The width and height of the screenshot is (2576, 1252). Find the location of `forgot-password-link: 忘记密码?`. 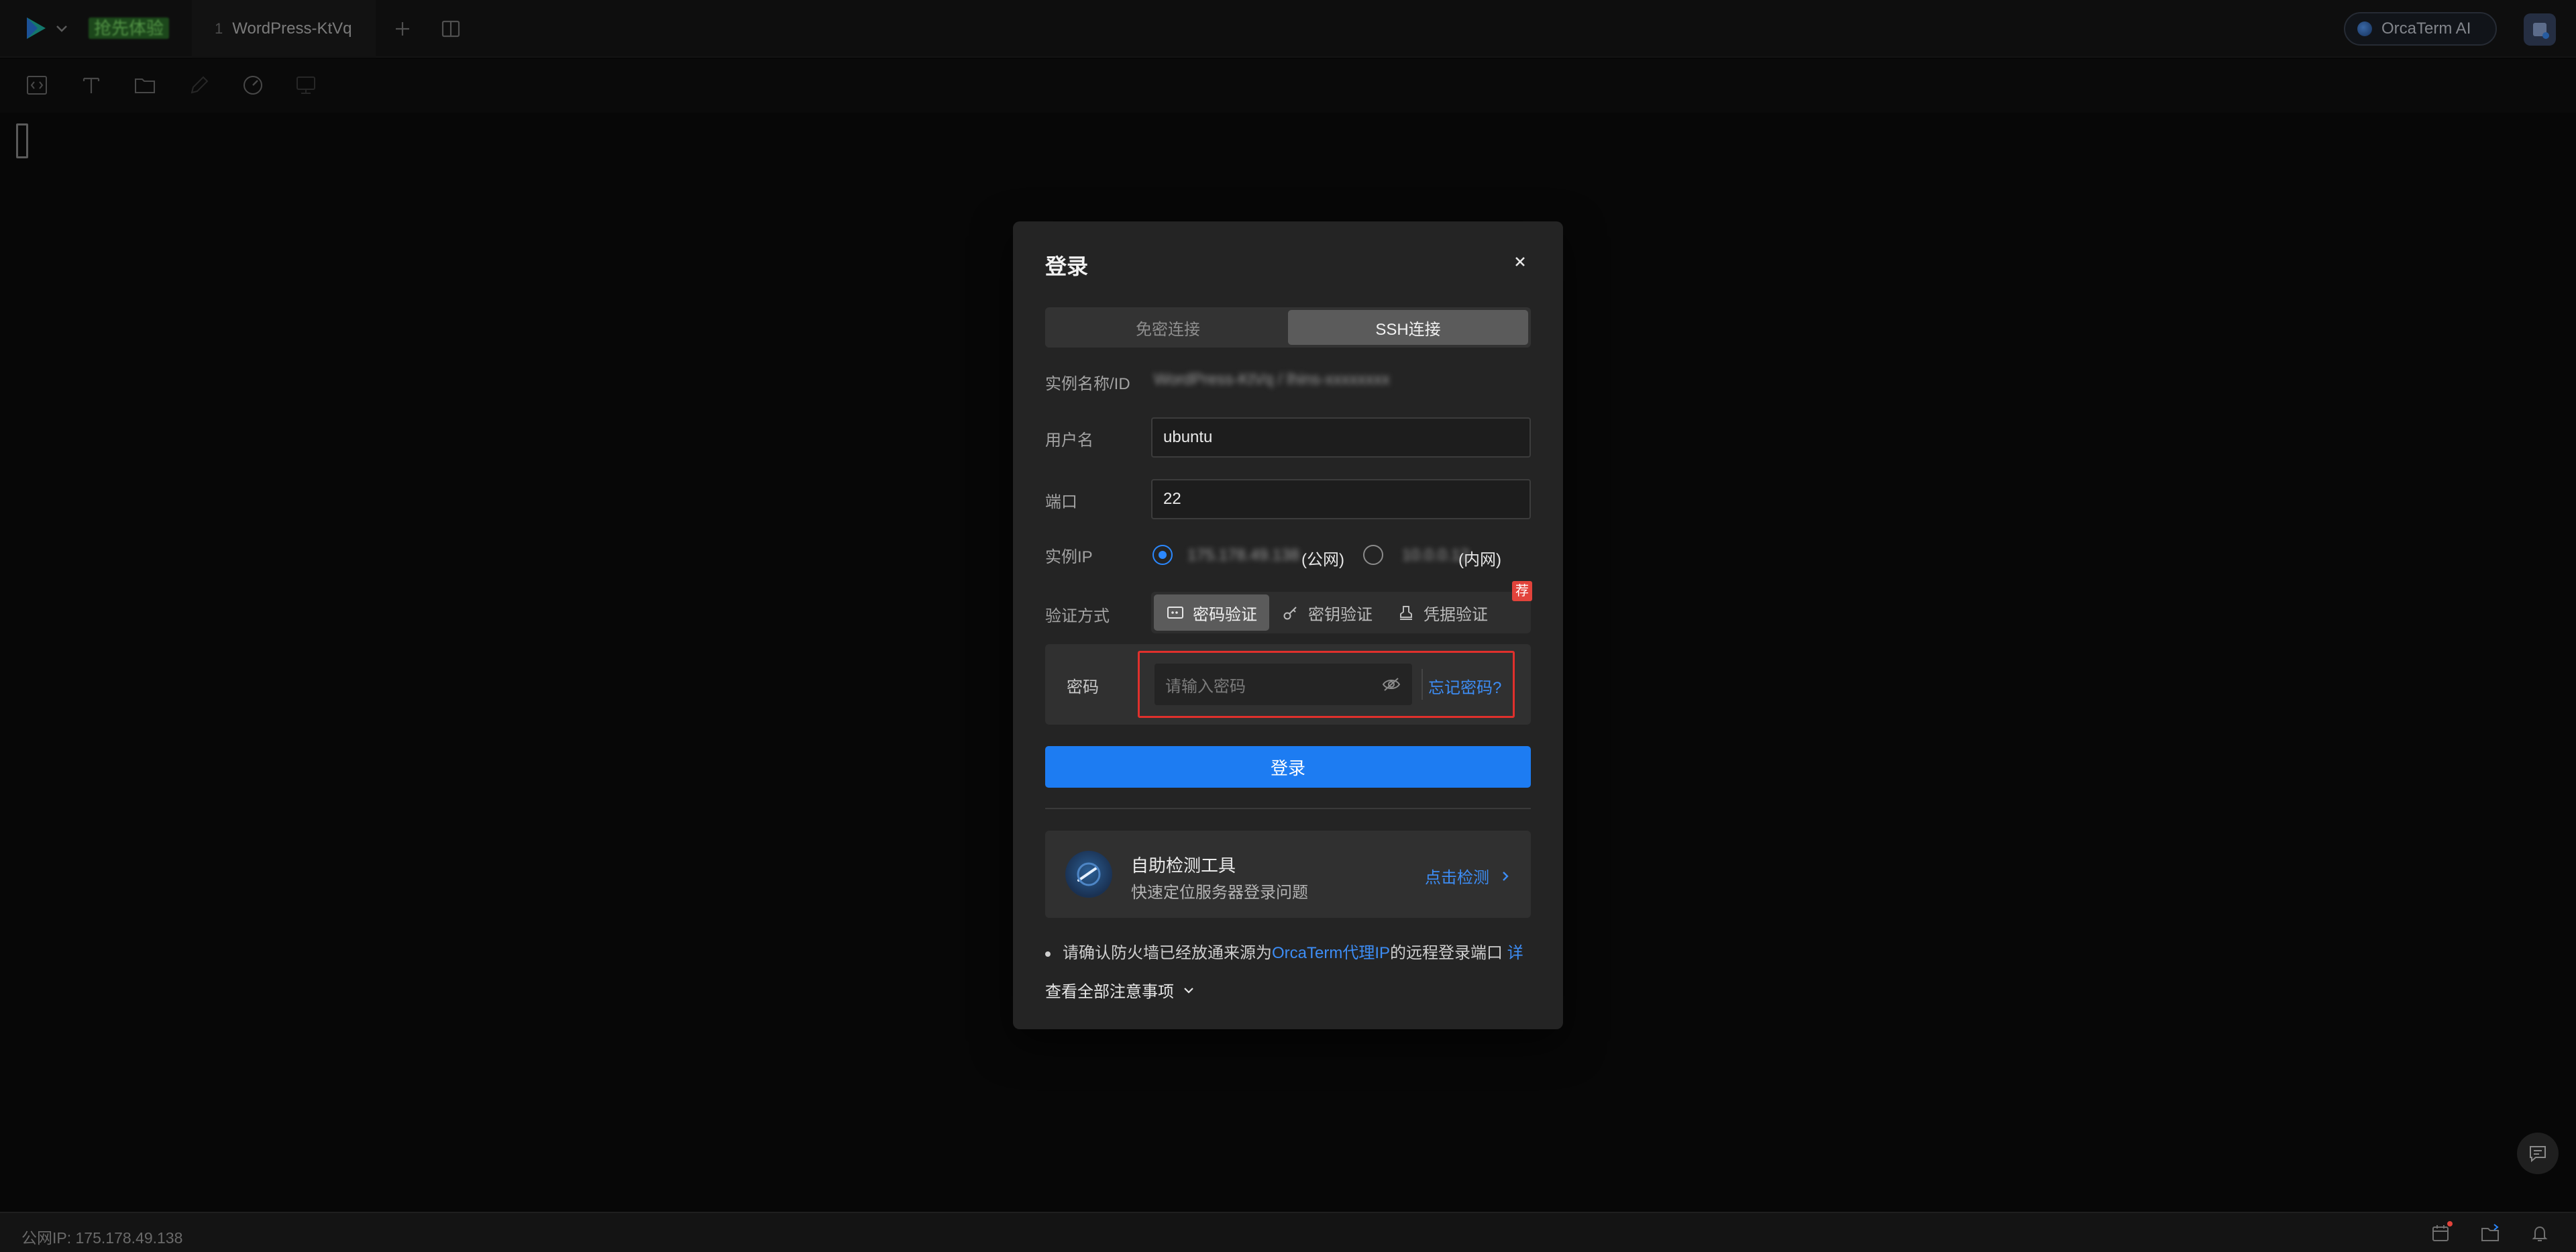

forgot-password-link: 忘记密码? is located at coordinates (1464, 686).